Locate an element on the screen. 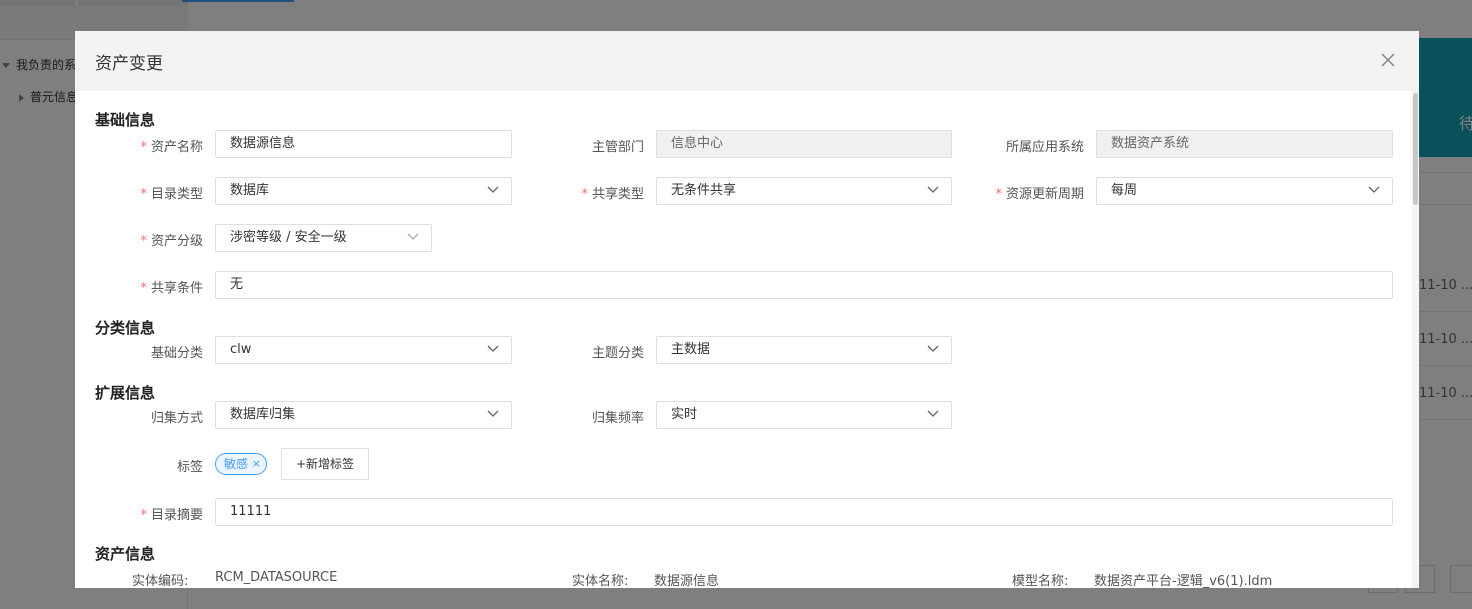 This screenshot has width=1472, height=609. update-cycle-select: 每周 is located at coordinates (1244, 191).